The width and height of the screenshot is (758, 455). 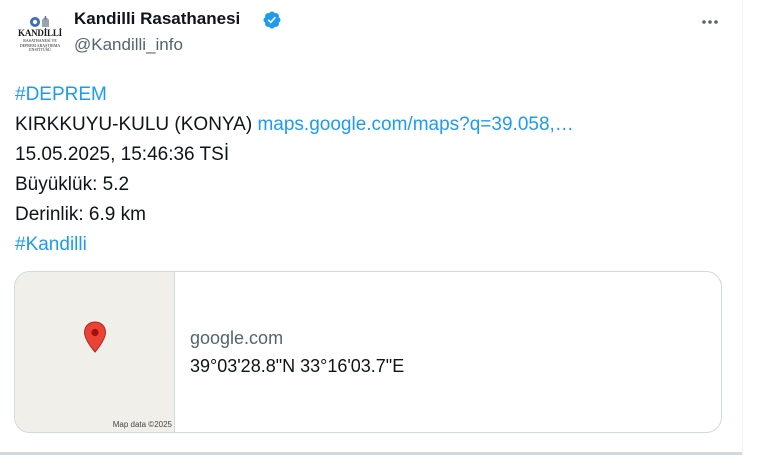 I want to click on more-dots-icon, so click(x=710, y=22).